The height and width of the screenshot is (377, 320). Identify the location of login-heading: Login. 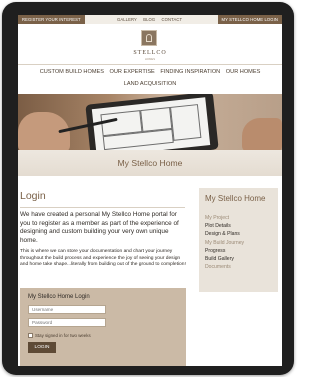
(33, 196).